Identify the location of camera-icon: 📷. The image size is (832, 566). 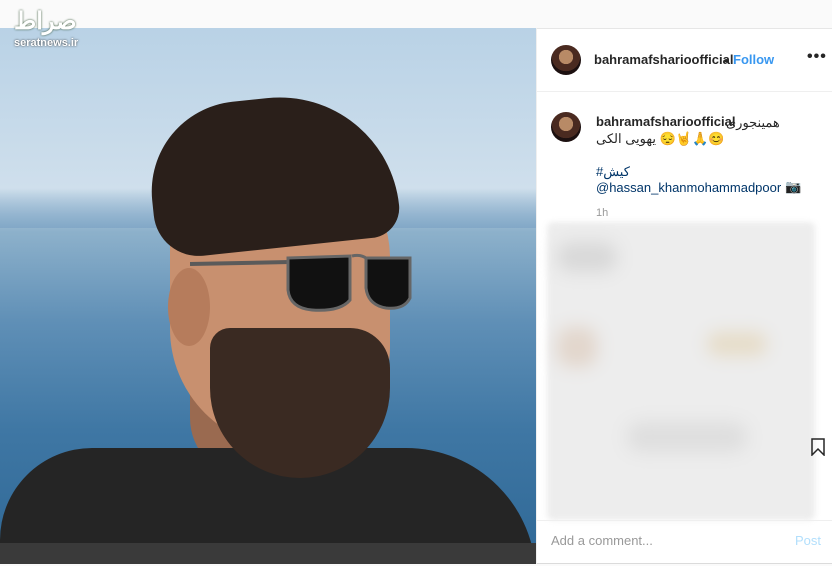
(793, 186).